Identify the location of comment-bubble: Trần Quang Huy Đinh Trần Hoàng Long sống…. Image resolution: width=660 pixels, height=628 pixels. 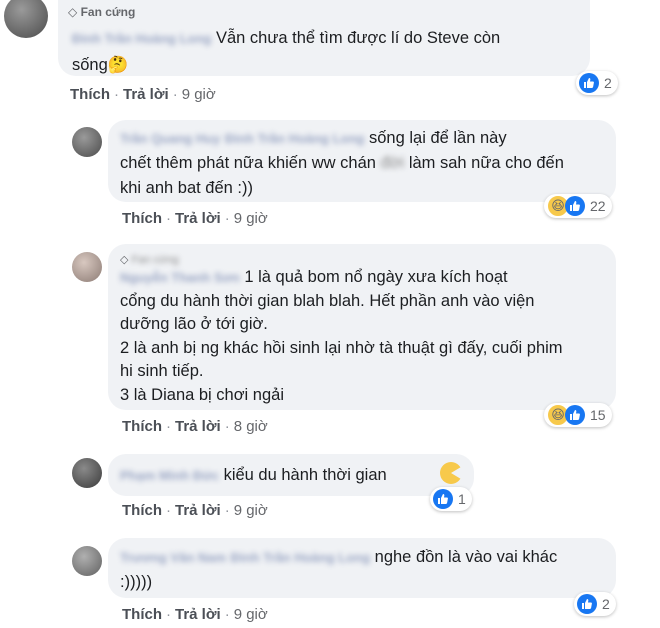
(362, 161).